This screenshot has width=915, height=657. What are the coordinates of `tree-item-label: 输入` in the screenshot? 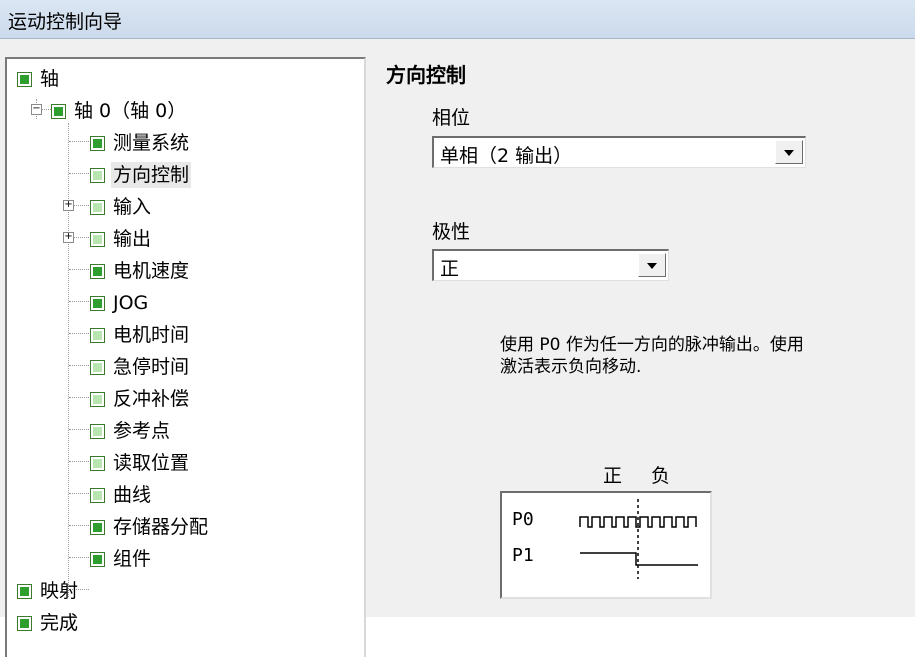 It's located at (132, 207).